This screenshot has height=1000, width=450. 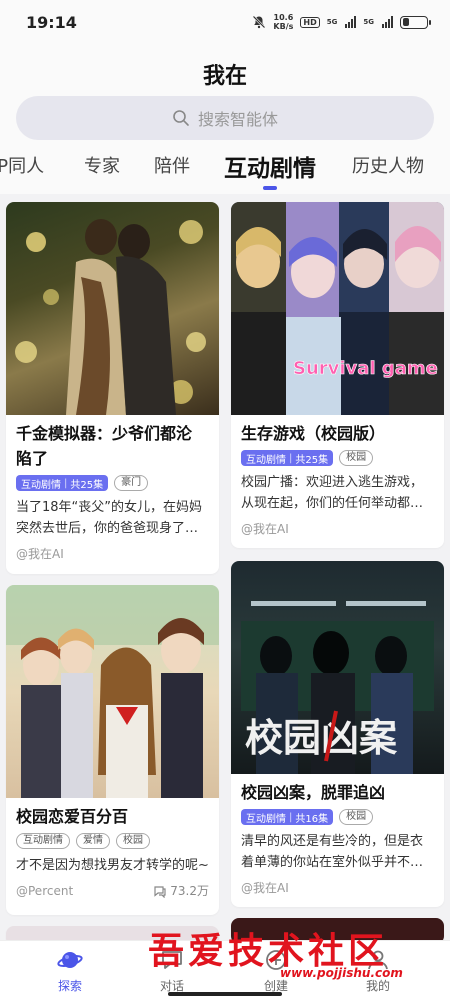 What do you see at coordinates (224, 76) in the screenshot?
I see `page-title: 我在` at bounding box center [224, 76].